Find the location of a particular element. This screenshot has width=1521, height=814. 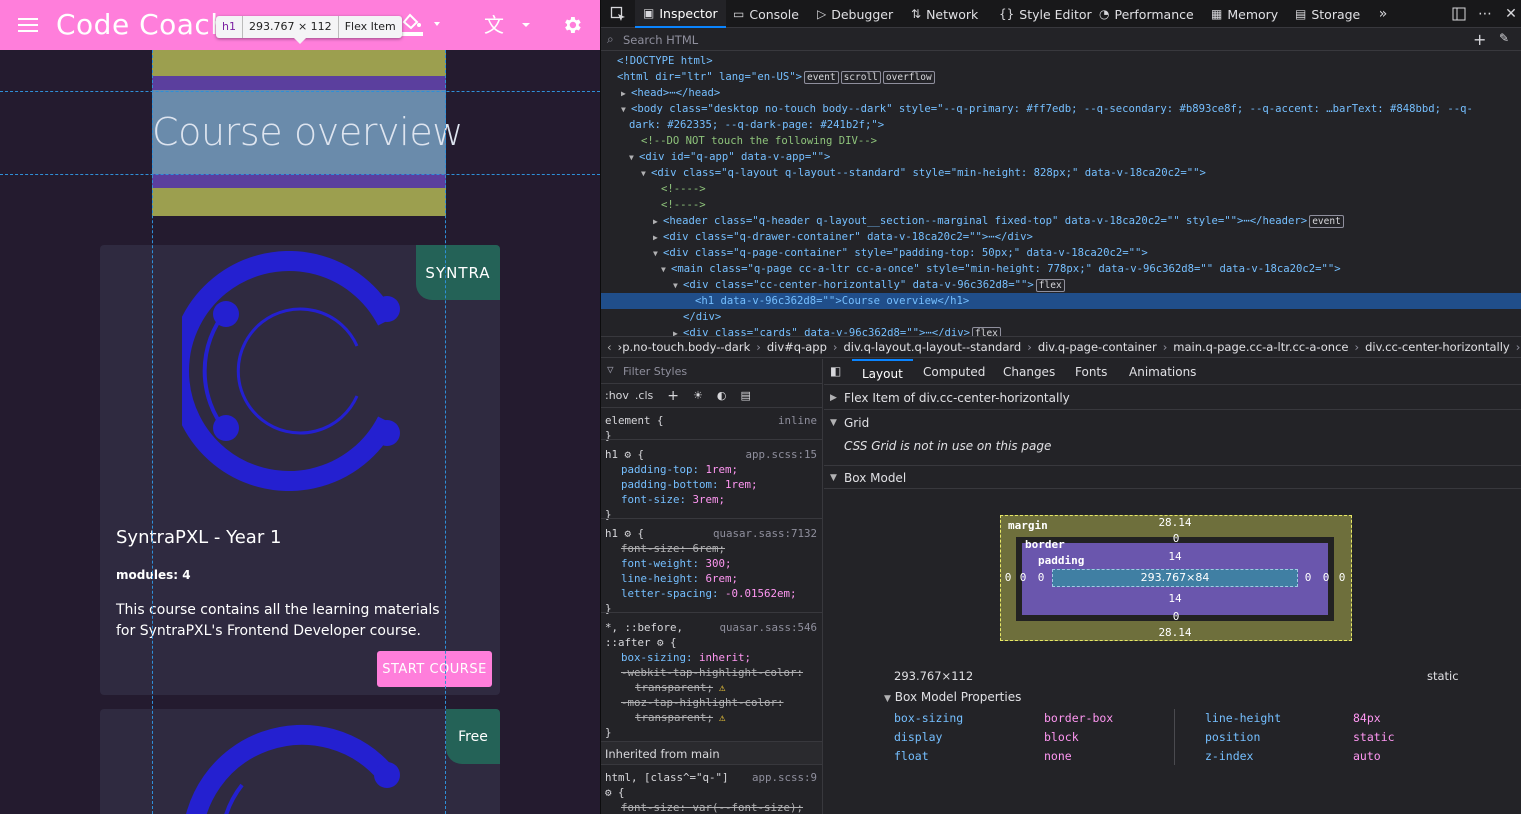

margin-right-value: 0 is located at coordinates (1342, 577).